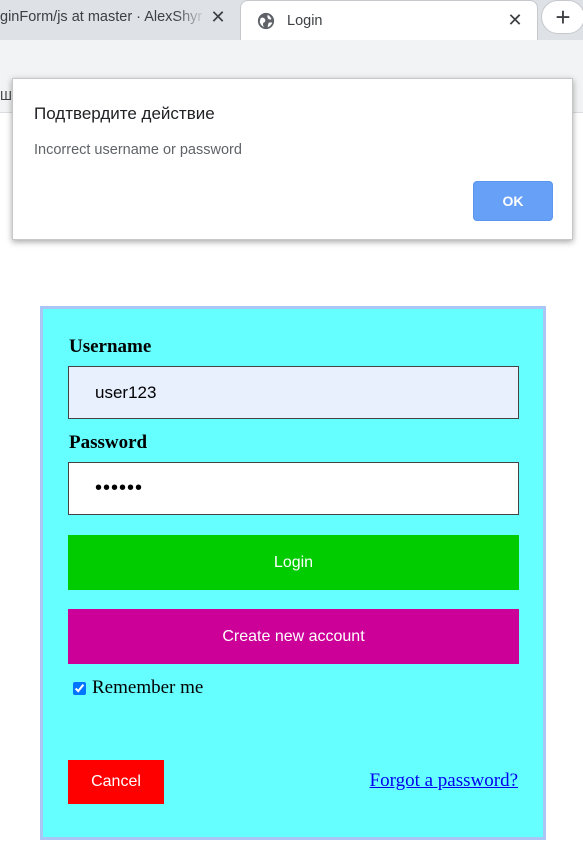  I want to click on forgot-password-link: Forgot a password?, so click(444, 781).